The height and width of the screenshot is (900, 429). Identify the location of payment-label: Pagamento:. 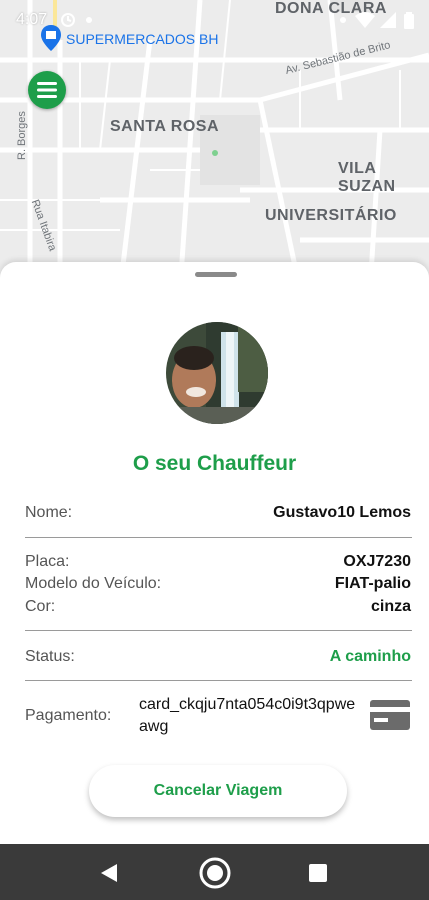
(68, 715).